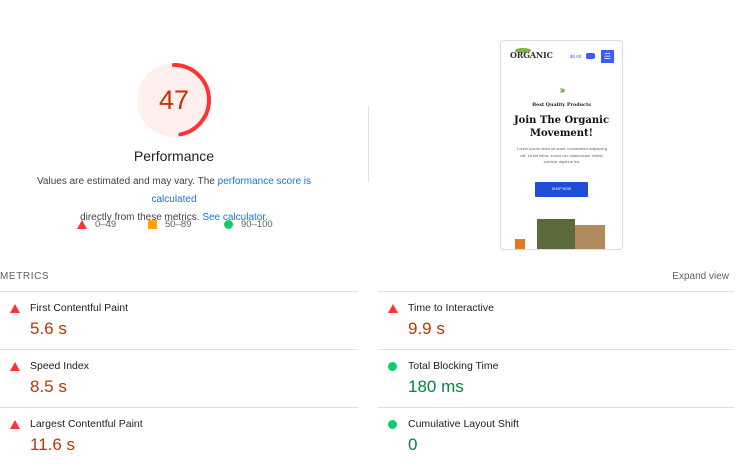  Describe the element at coordinates (561, 189) in the screenshot. I see `shop-now-button: SHOP NOW` at that location.